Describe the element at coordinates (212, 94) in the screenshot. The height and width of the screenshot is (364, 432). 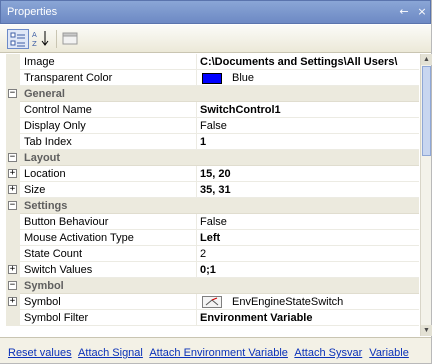
I see `category-row: − General` at that location.